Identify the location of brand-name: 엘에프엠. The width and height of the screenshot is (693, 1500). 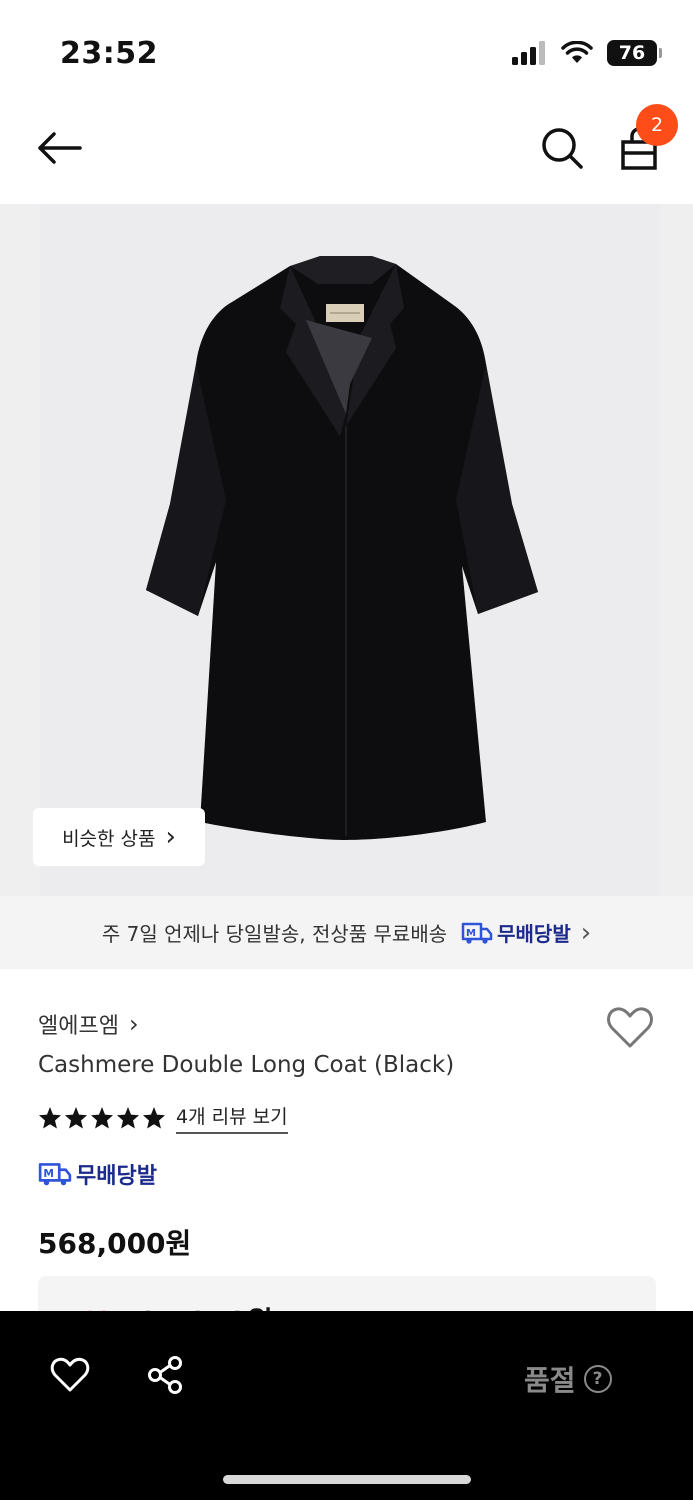
(78, 1026).